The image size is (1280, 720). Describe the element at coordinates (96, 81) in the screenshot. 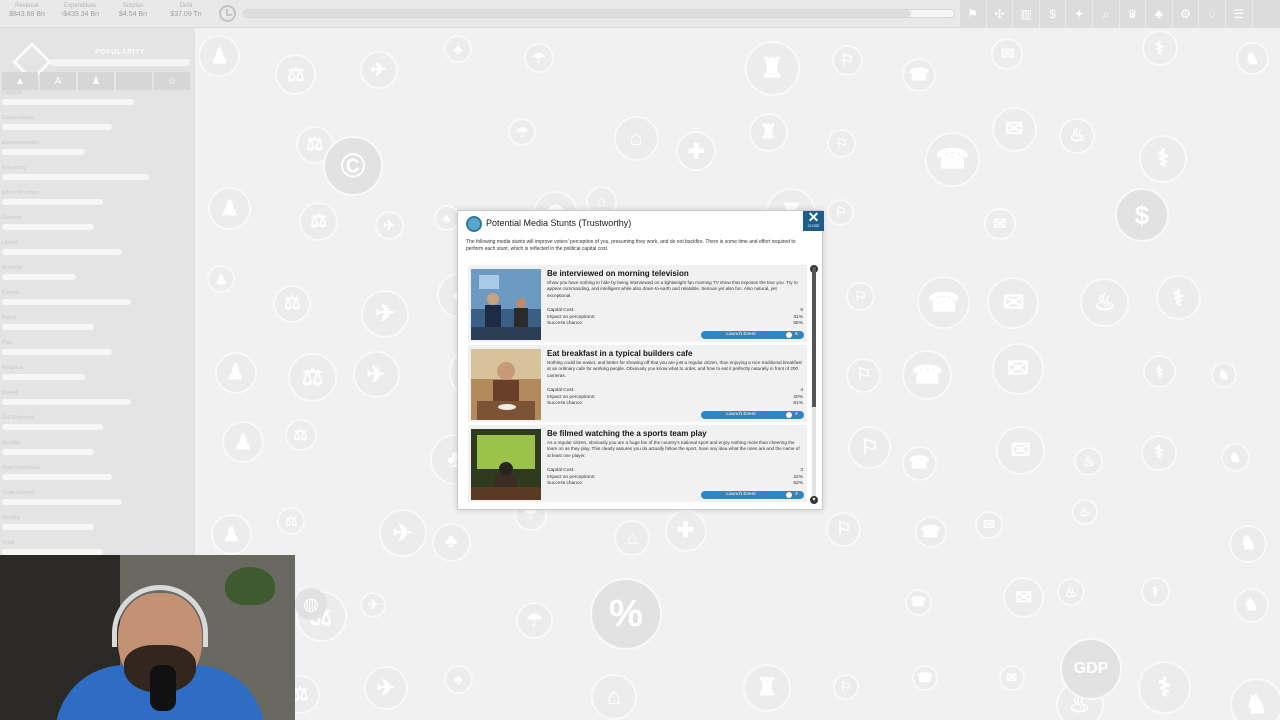

I see `tab-people-icon: ♟` at that location.